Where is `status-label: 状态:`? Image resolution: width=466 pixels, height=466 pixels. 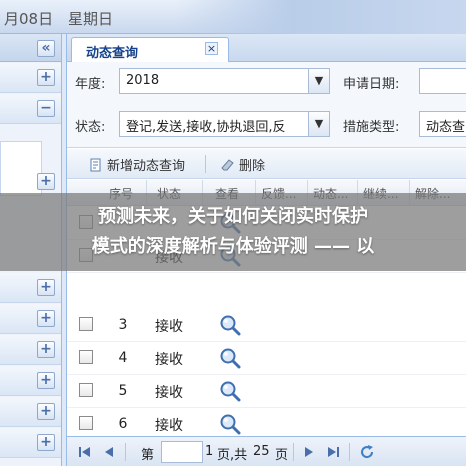
status-label: 状态: is located at coordinates (90, 127).